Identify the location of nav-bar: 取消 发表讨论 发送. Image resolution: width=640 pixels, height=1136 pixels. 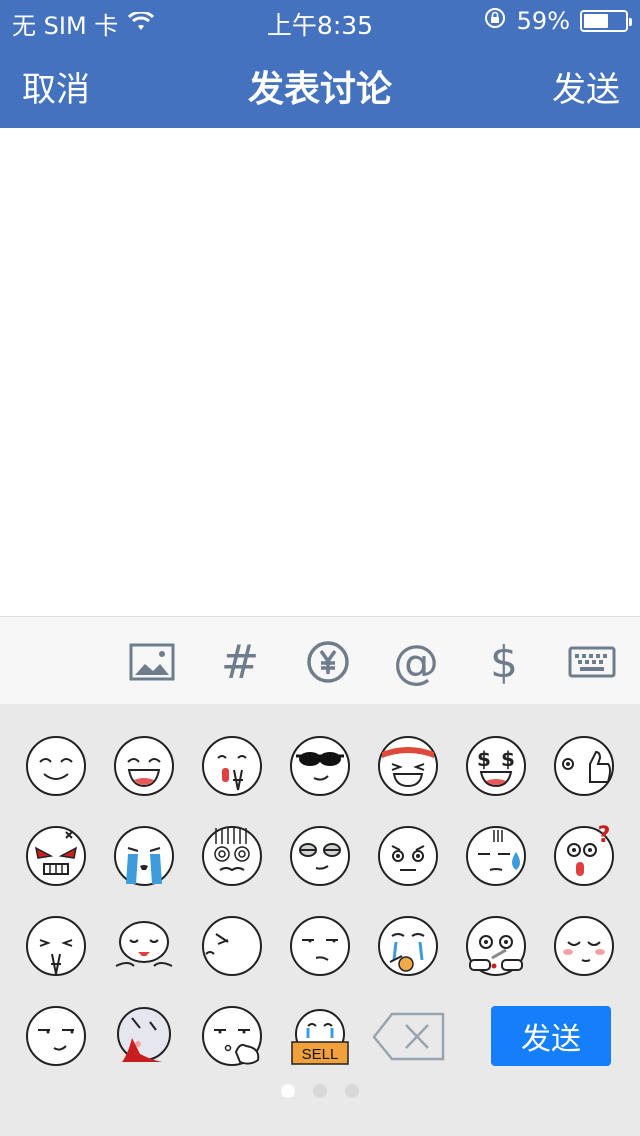
(320, 84).